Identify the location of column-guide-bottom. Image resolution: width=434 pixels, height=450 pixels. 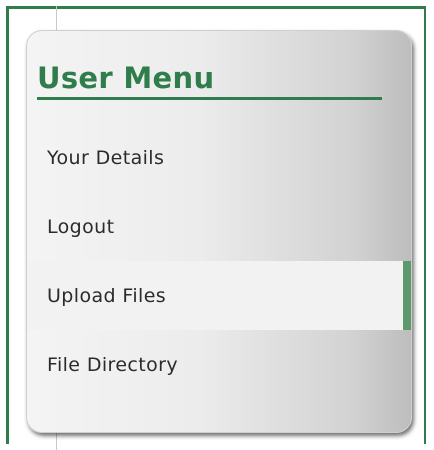
(56, 440).